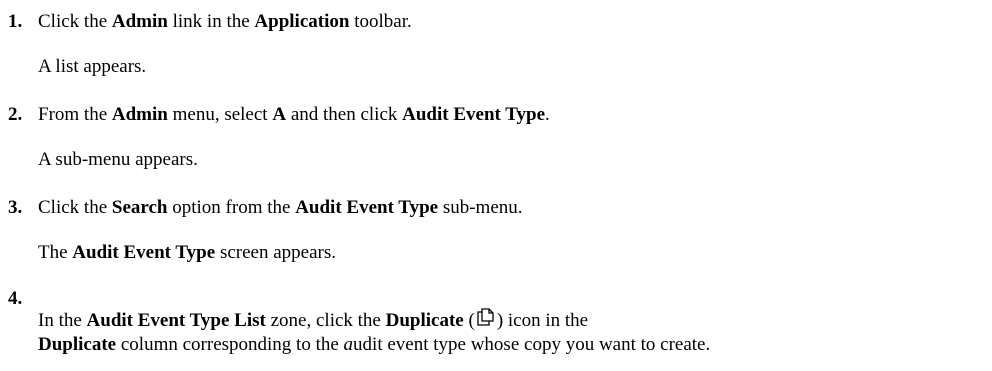  Describe the element at coordinates (144, 252) in the screenshot. I see `audit-event-type-screen-label: Audit Event Type` at that location.